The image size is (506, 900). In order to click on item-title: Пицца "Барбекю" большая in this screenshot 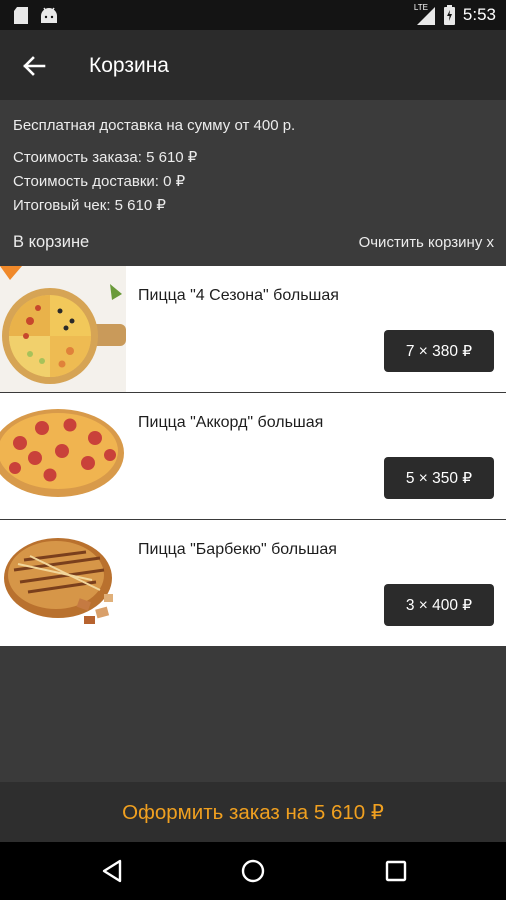, I will do `click(237, 549)`.